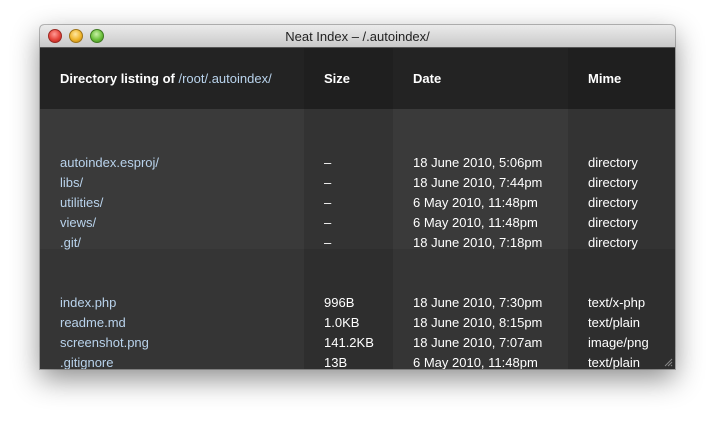 This screenshot has width=715, height=424. Describe the element at coordinates (478, 162) in the screenshot. I see `date-cell: 18 June 2010, 5:06pm` at that location.